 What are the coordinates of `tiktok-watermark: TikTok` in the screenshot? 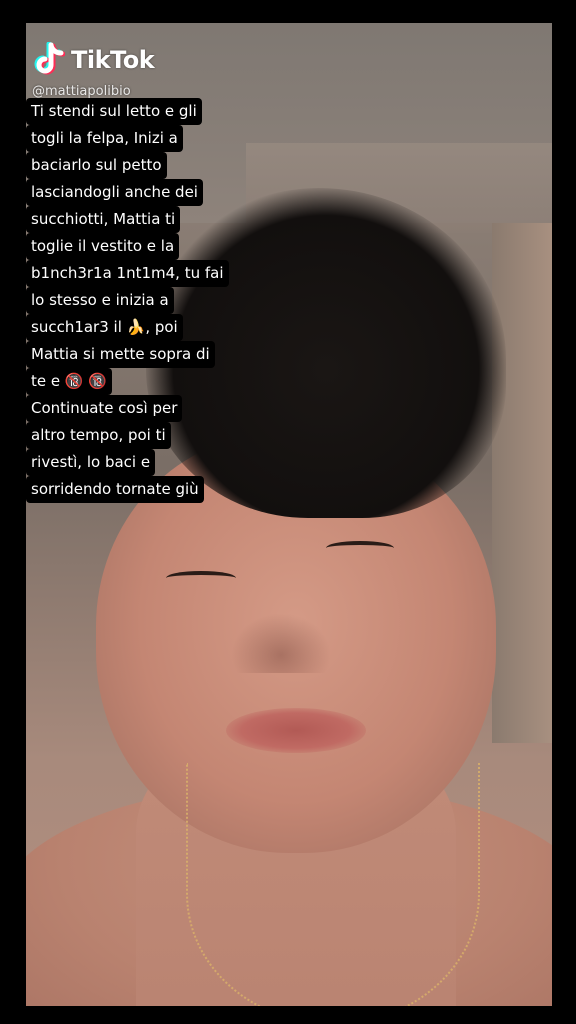 It's located at (94, 59).